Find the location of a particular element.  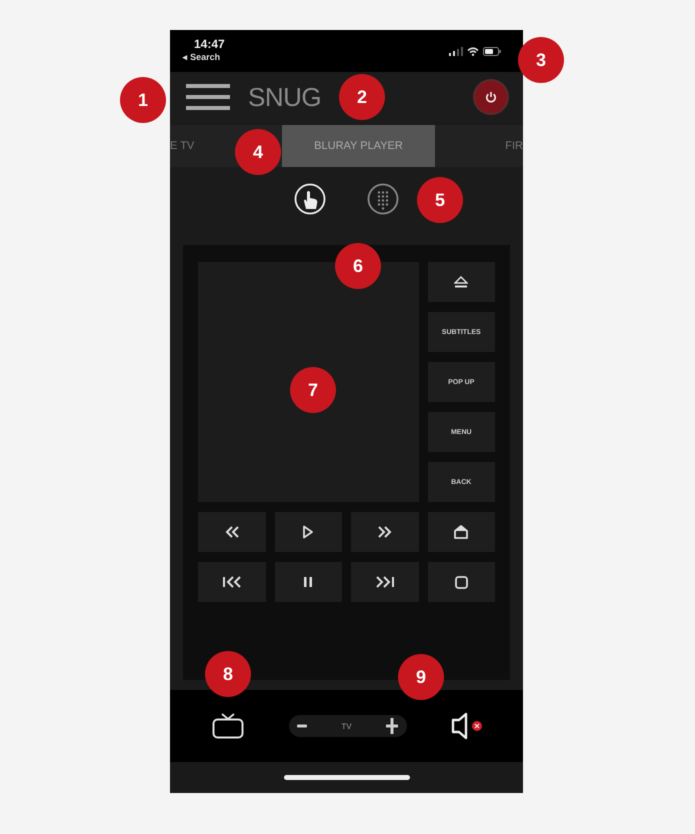

eject-icon is located at coordinates (461, 282).